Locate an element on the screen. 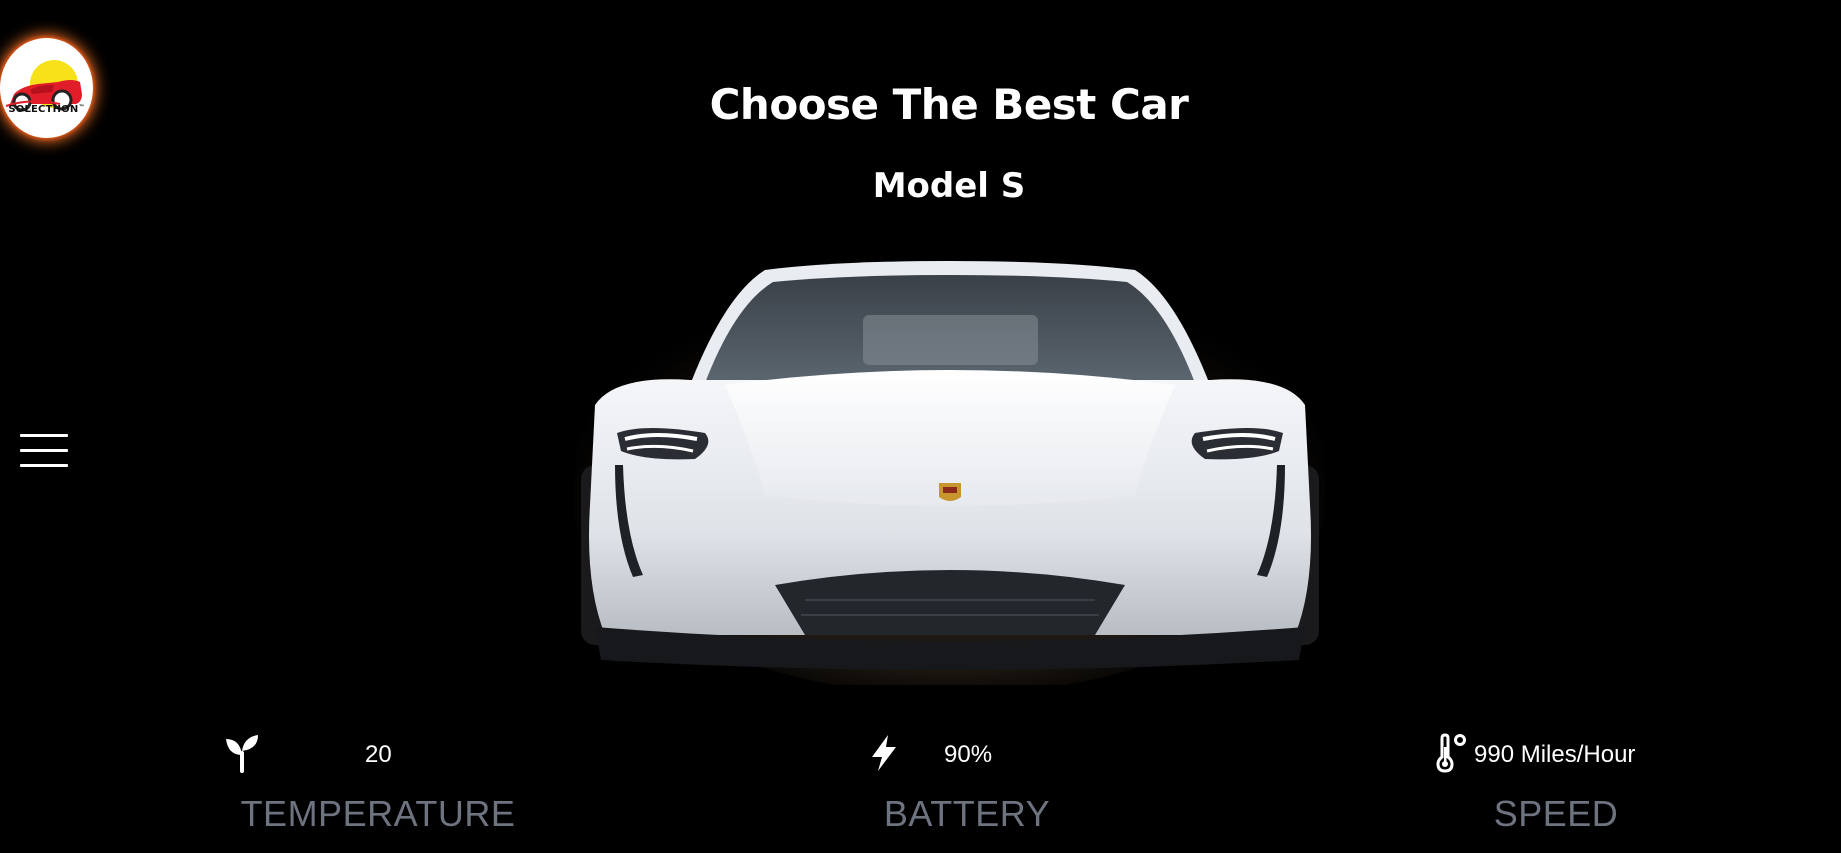 The height and width of the screenshot is (853, 1841). bolt-icon is located at coordinates (884, 753).